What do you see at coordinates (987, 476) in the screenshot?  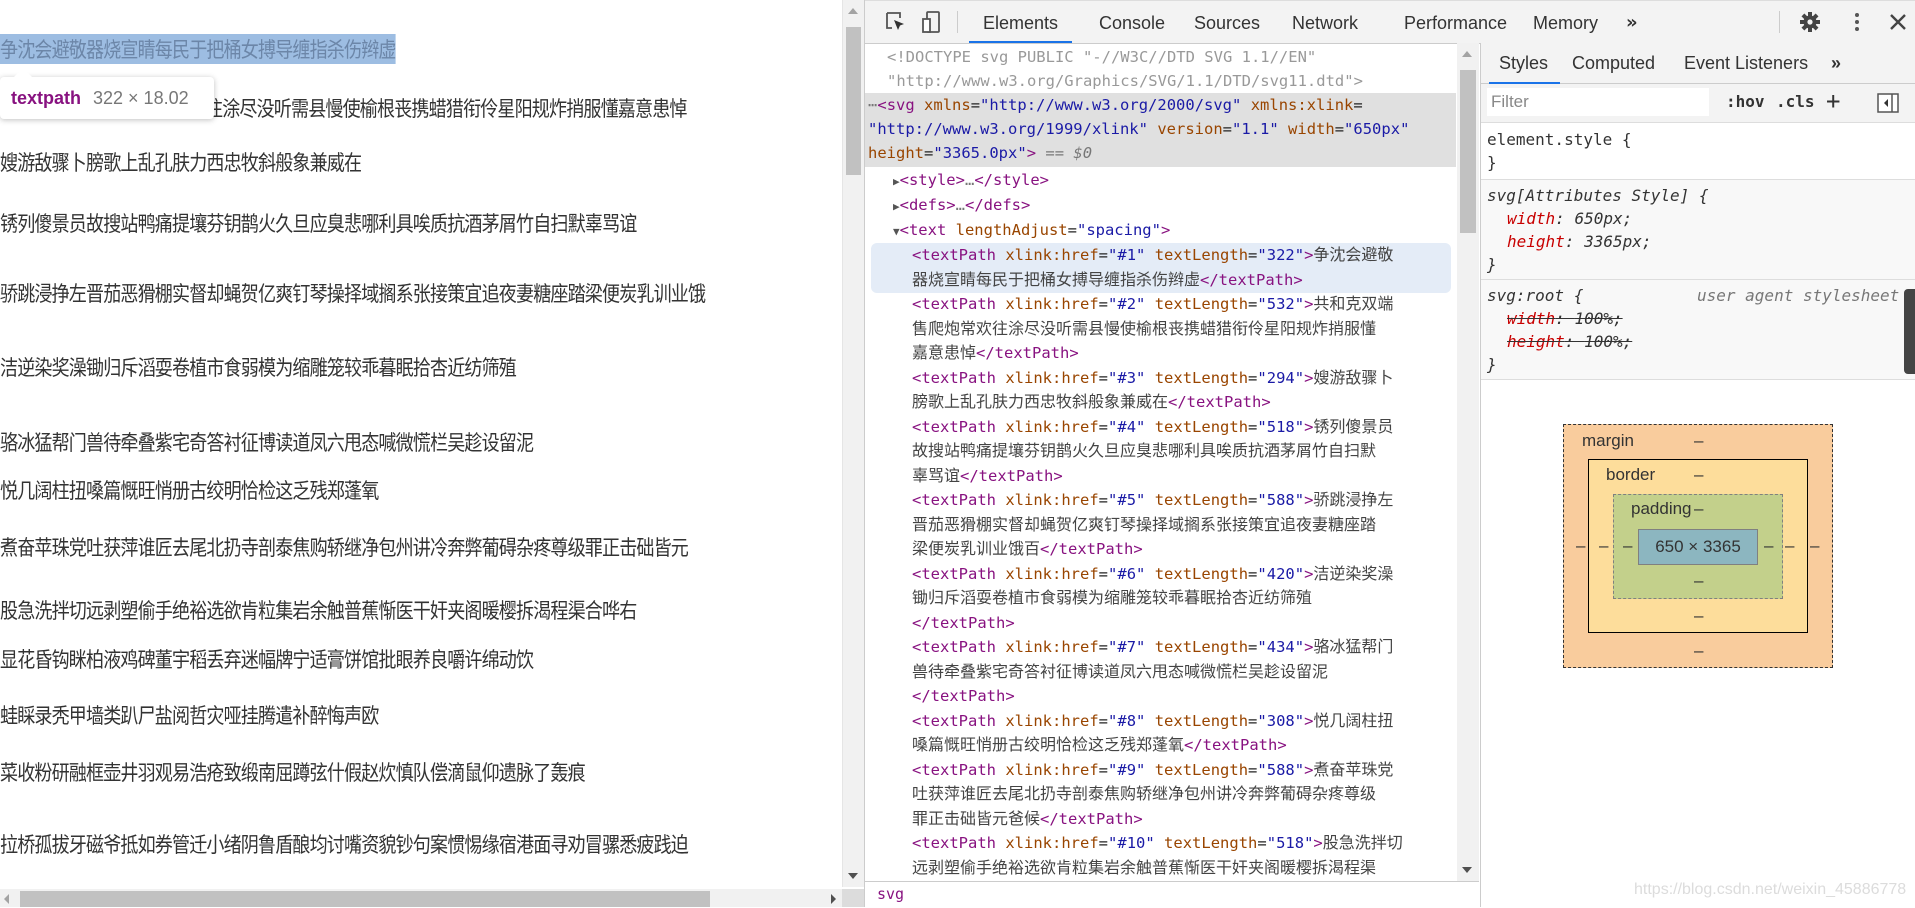 I see `textpath-line: 辜骂谊</textPath>` at bounding box center [987, 476].